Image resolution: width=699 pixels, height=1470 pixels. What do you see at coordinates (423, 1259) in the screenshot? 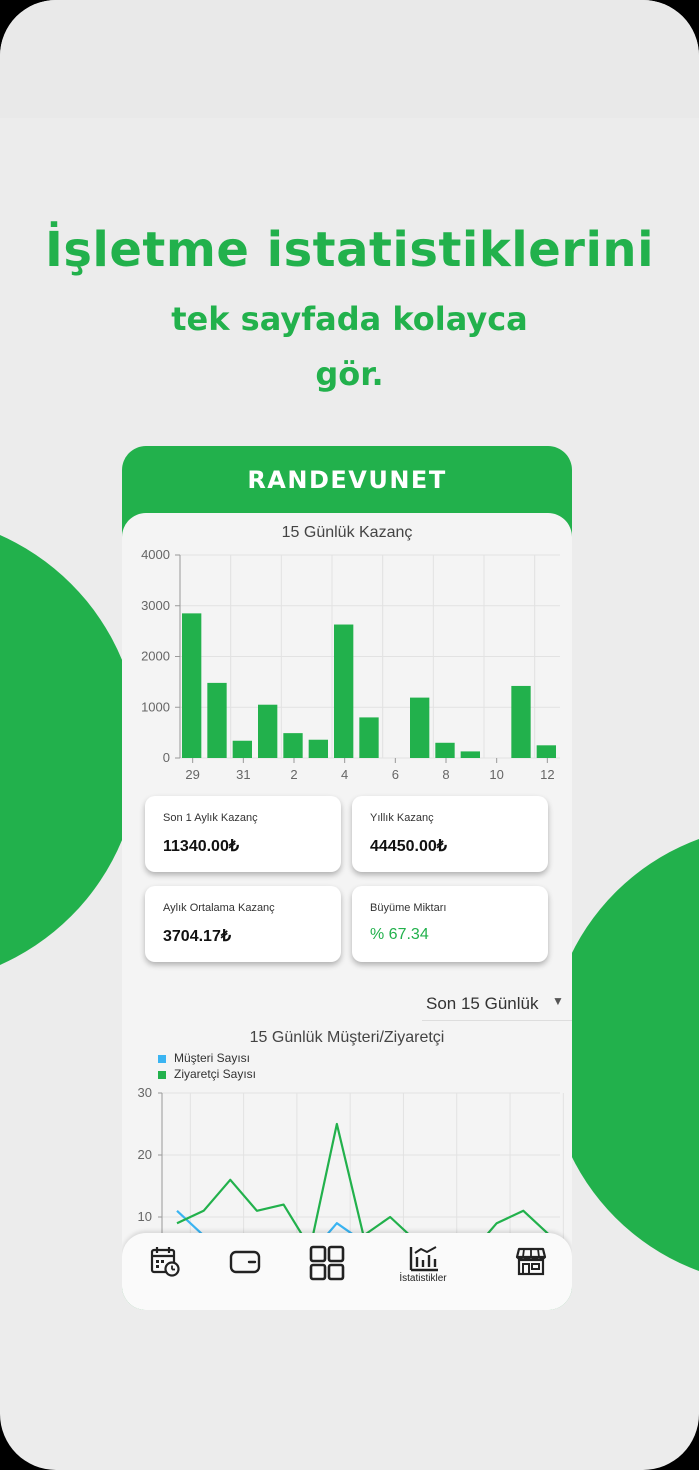
I see `statistics-icon` at bounding box center [423, 1259].